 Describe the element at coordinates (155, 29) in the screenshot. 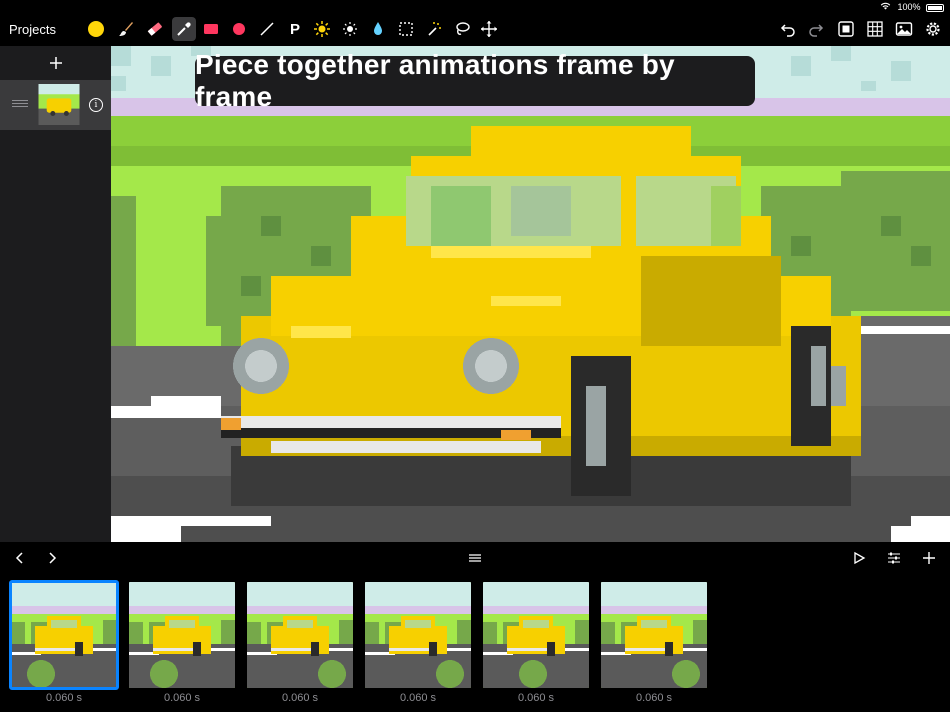

I see `eraser-icon` at that location.